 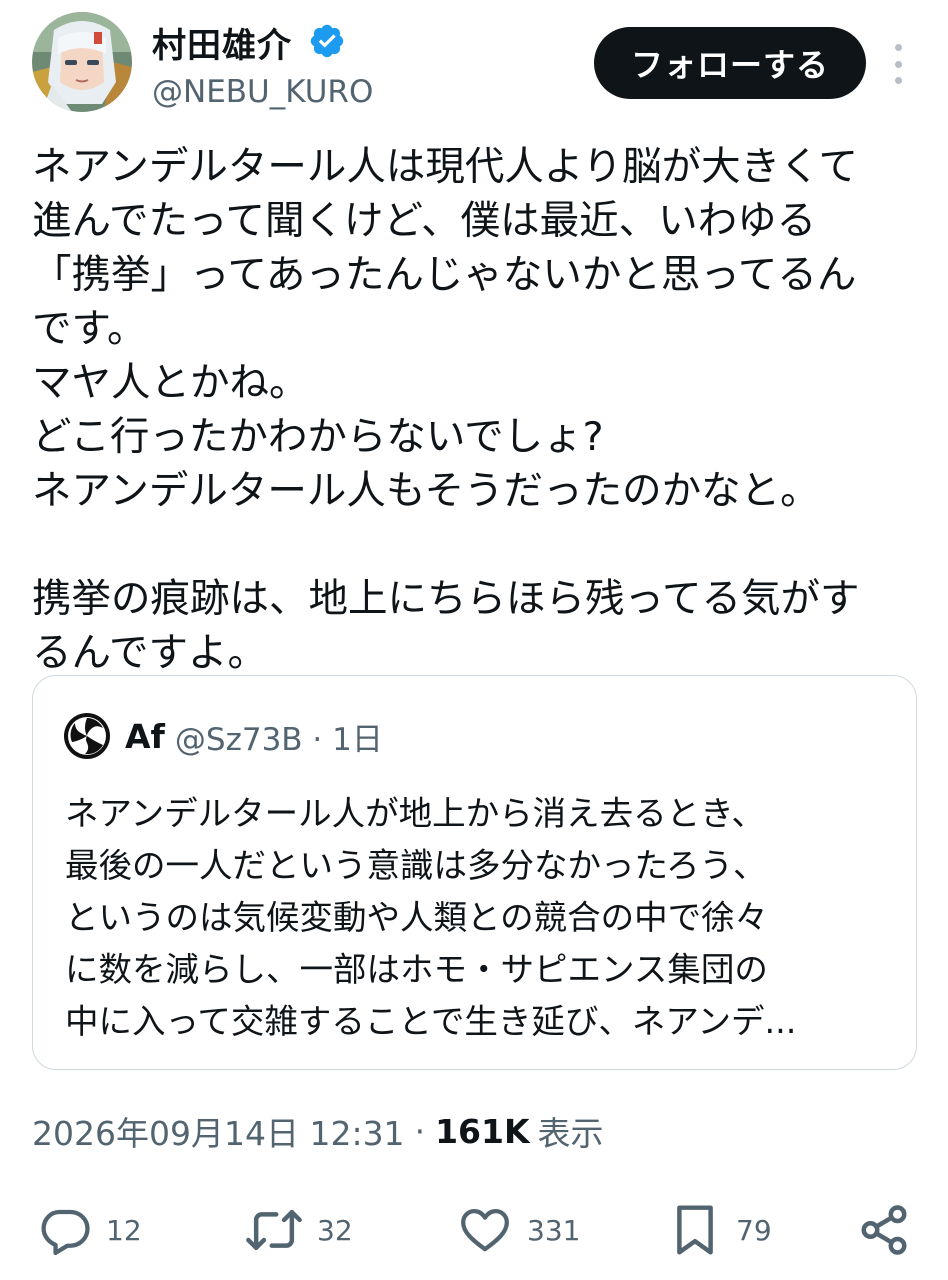 What do you see at coordinates (89, 329) in the screenshot?
I see `tweet-line: です。` at bounding box center [89, 329].